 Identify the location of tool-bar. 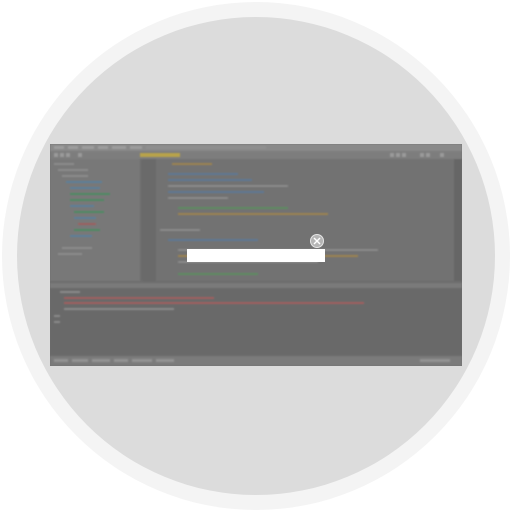
(256, 155).